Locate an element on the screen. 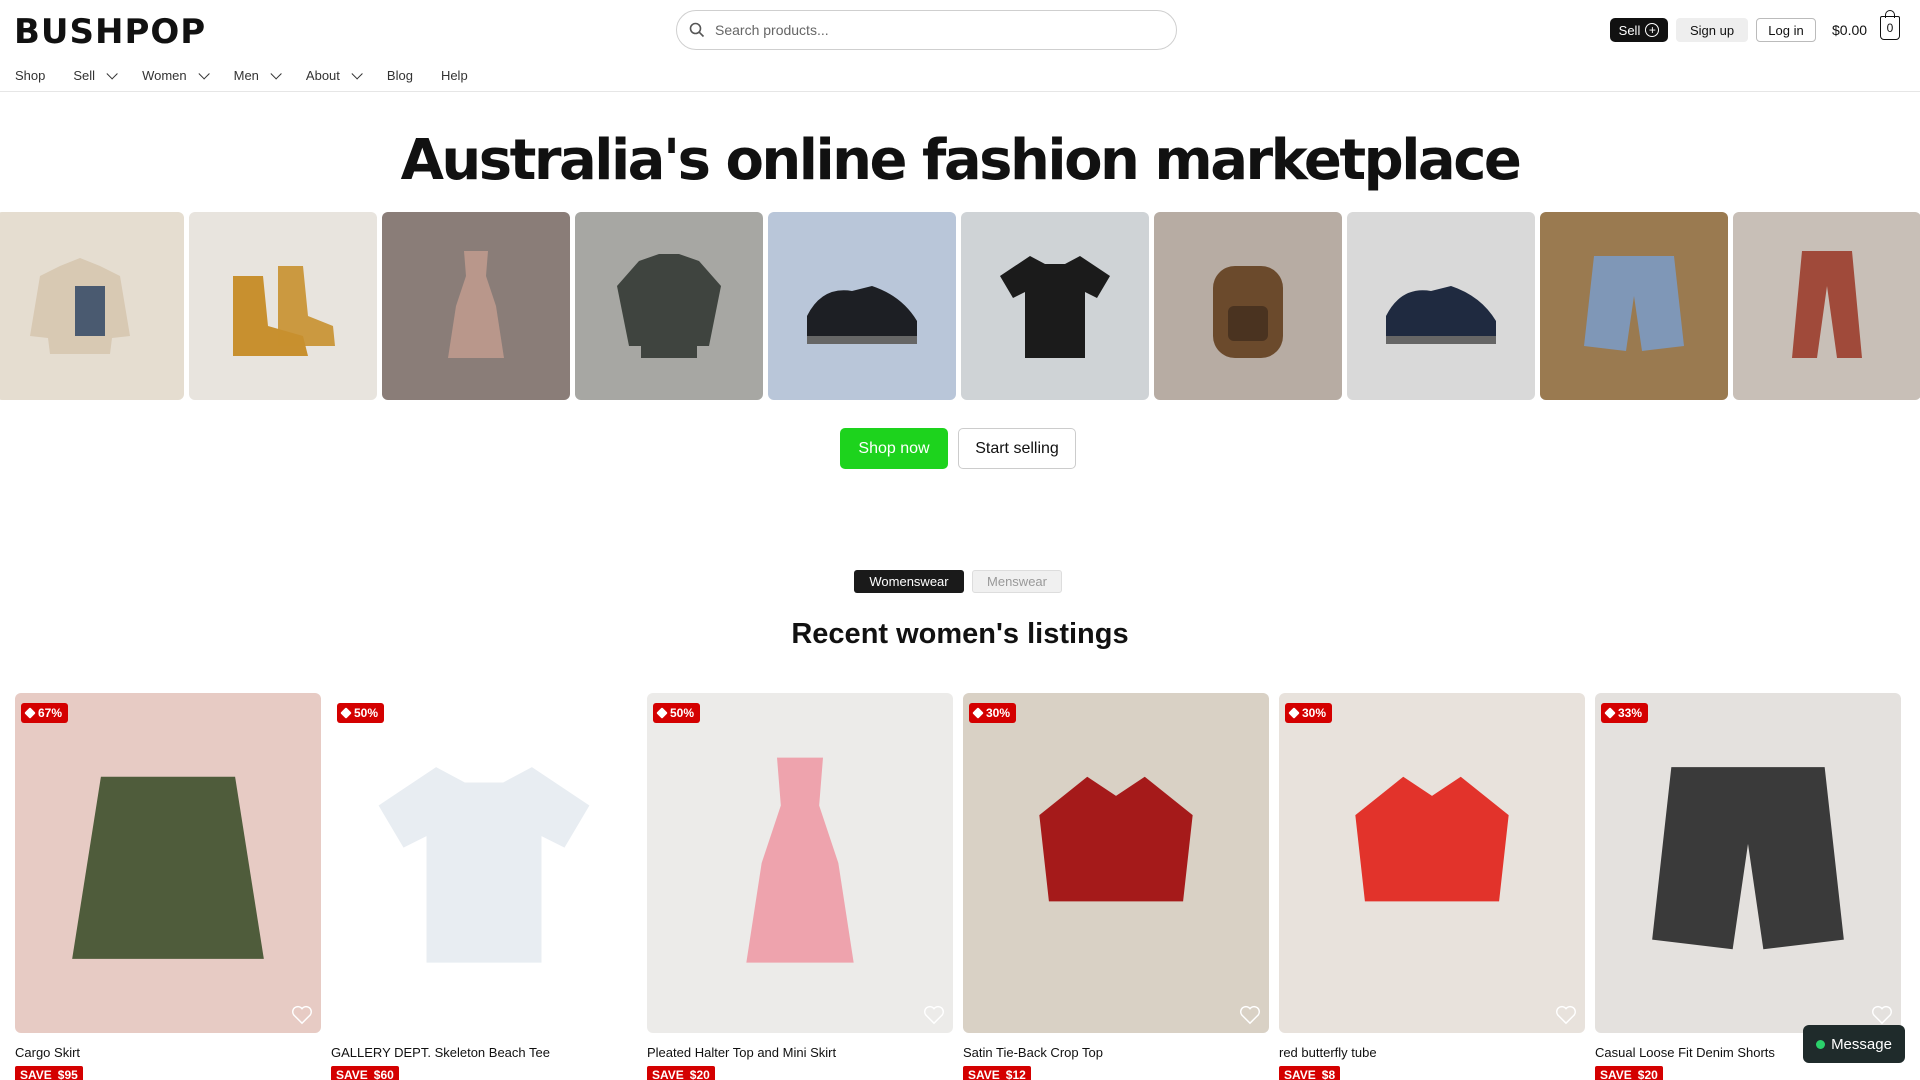 The height and width of the screenshot is (1080, 1920). login-button: Log in is located at coordinates (1786, 30).